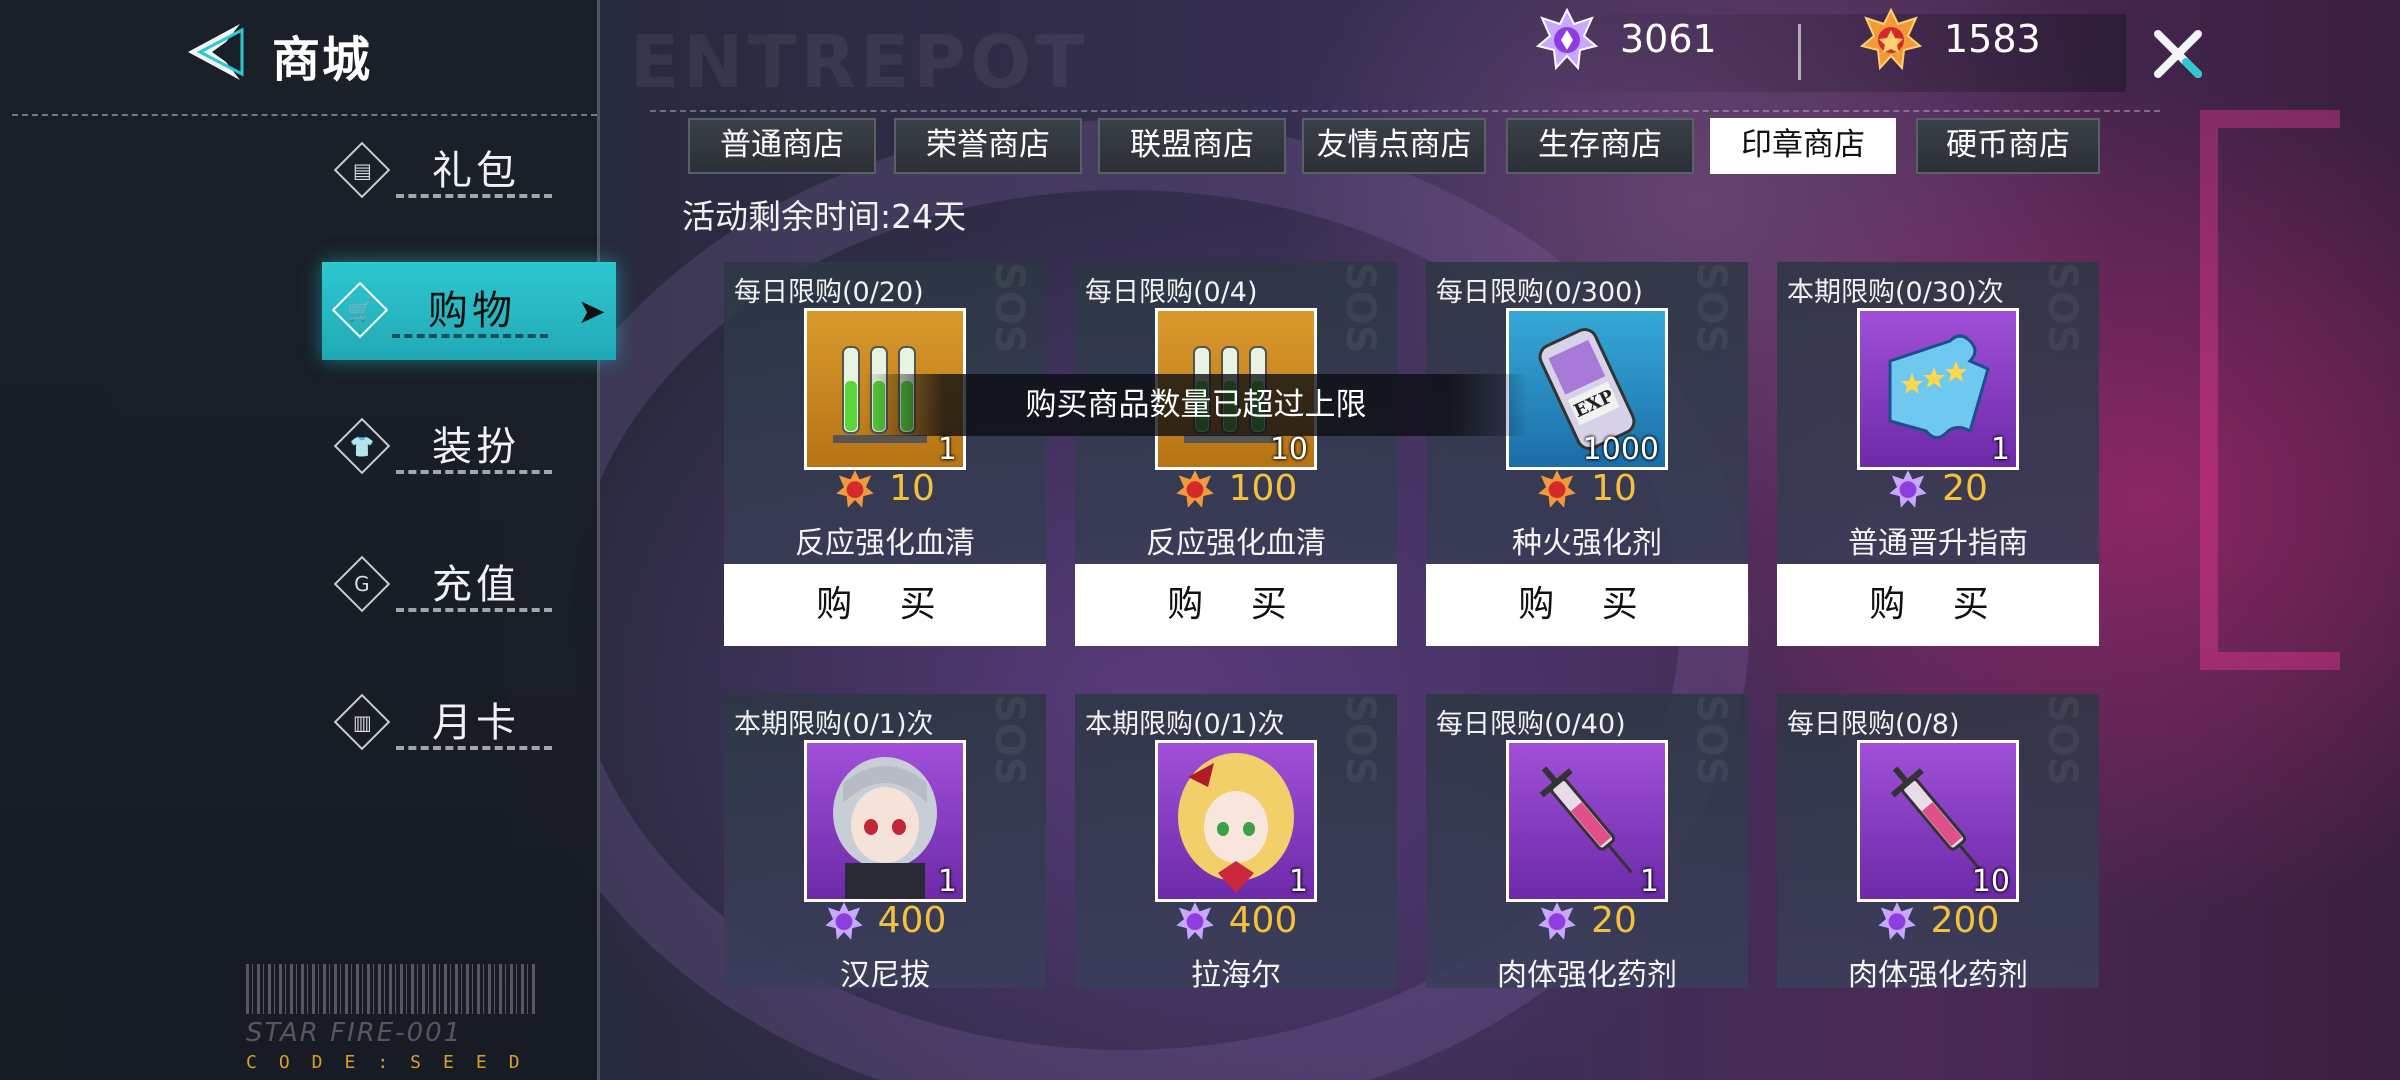 The image size is (2400, 1080). What do you see at coordinates (391, 989) in the screenshot?
I see `barcode-decor` at bounding box center [391, 989].